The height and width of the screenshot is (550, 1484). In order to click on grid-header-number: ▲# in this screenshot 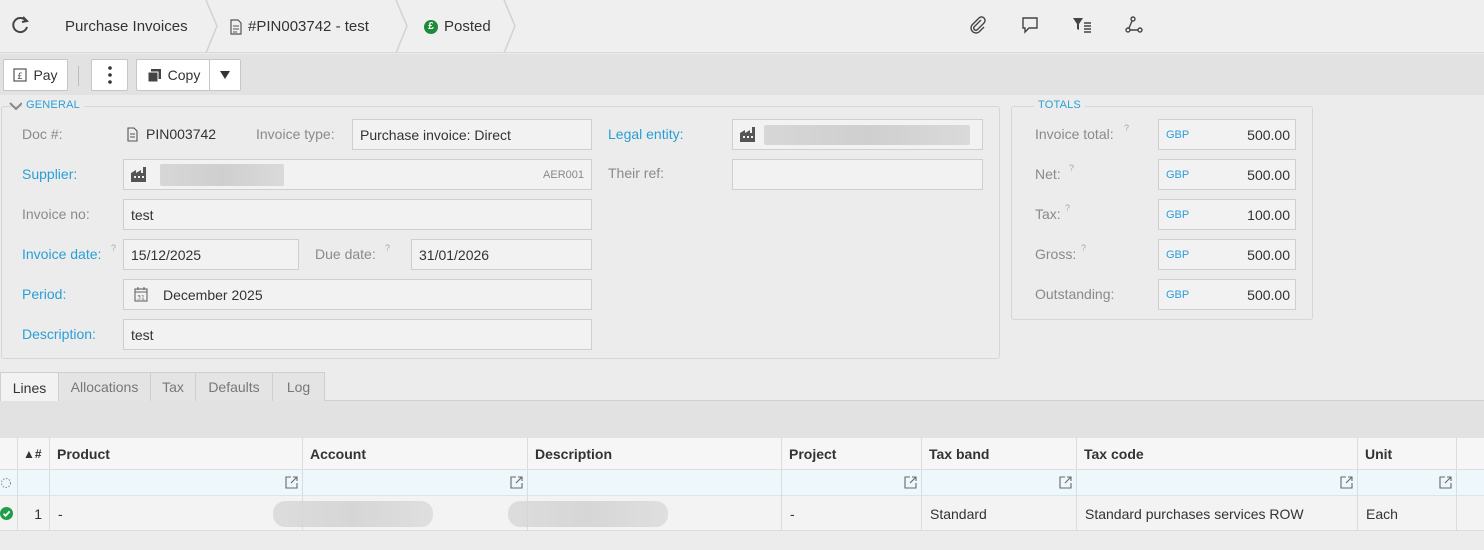, I will do `click(34, 454)`.